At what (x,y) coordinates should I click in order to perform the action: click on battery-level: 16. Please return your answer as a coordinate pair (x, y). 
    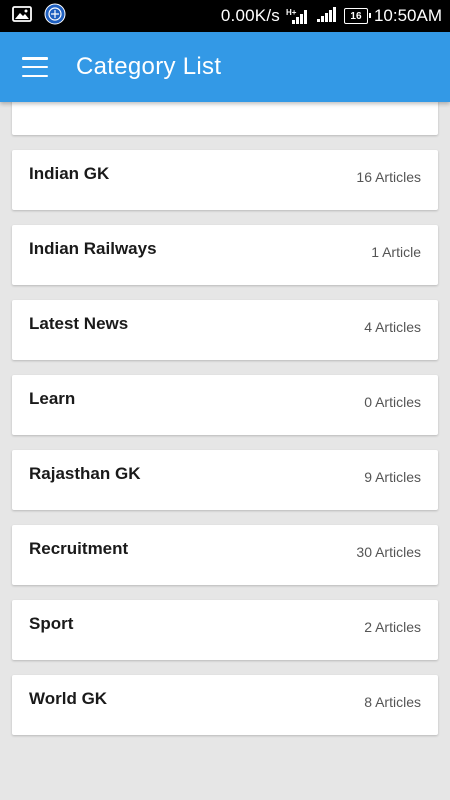
    Looking at the image, I should click on (356, 16).